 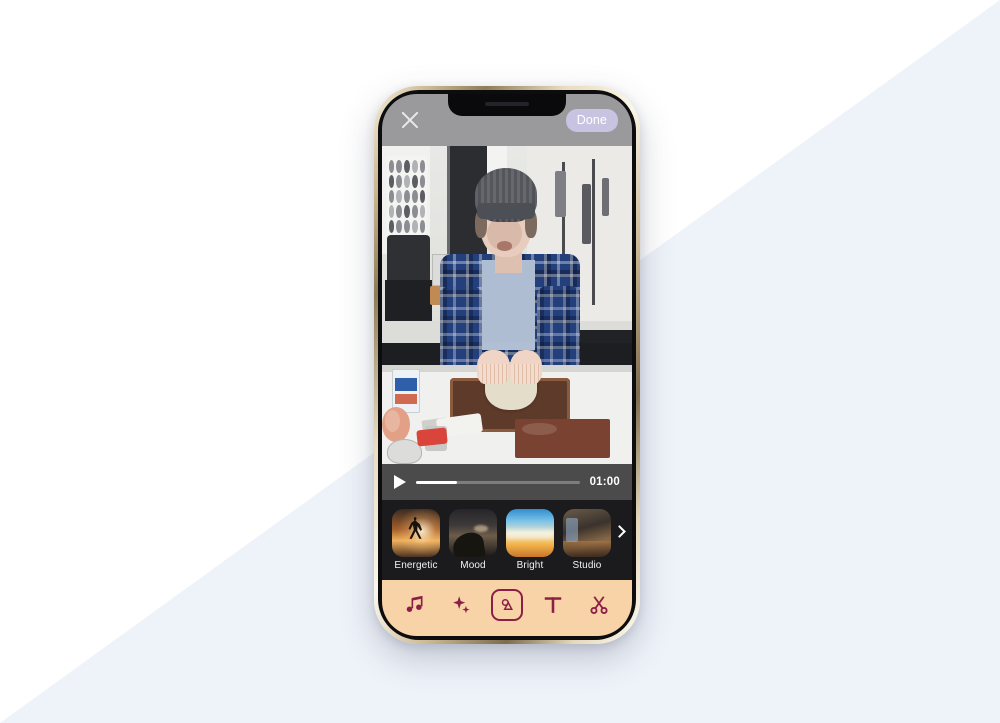 What do you see at coordinates (504, 246) in the screenshot?
I see `person-mouth` at bounding box center [504, 246].